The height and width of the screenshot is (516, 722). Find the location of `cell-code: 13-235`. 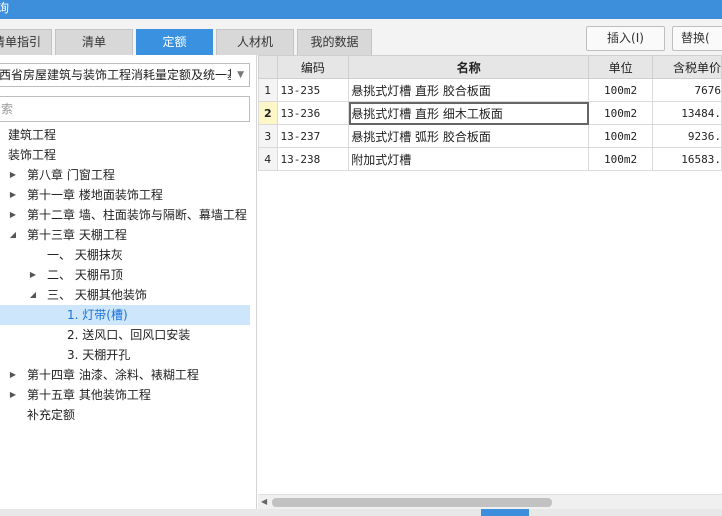

cell-code: 13-235 is located at coordinates (313, 90).